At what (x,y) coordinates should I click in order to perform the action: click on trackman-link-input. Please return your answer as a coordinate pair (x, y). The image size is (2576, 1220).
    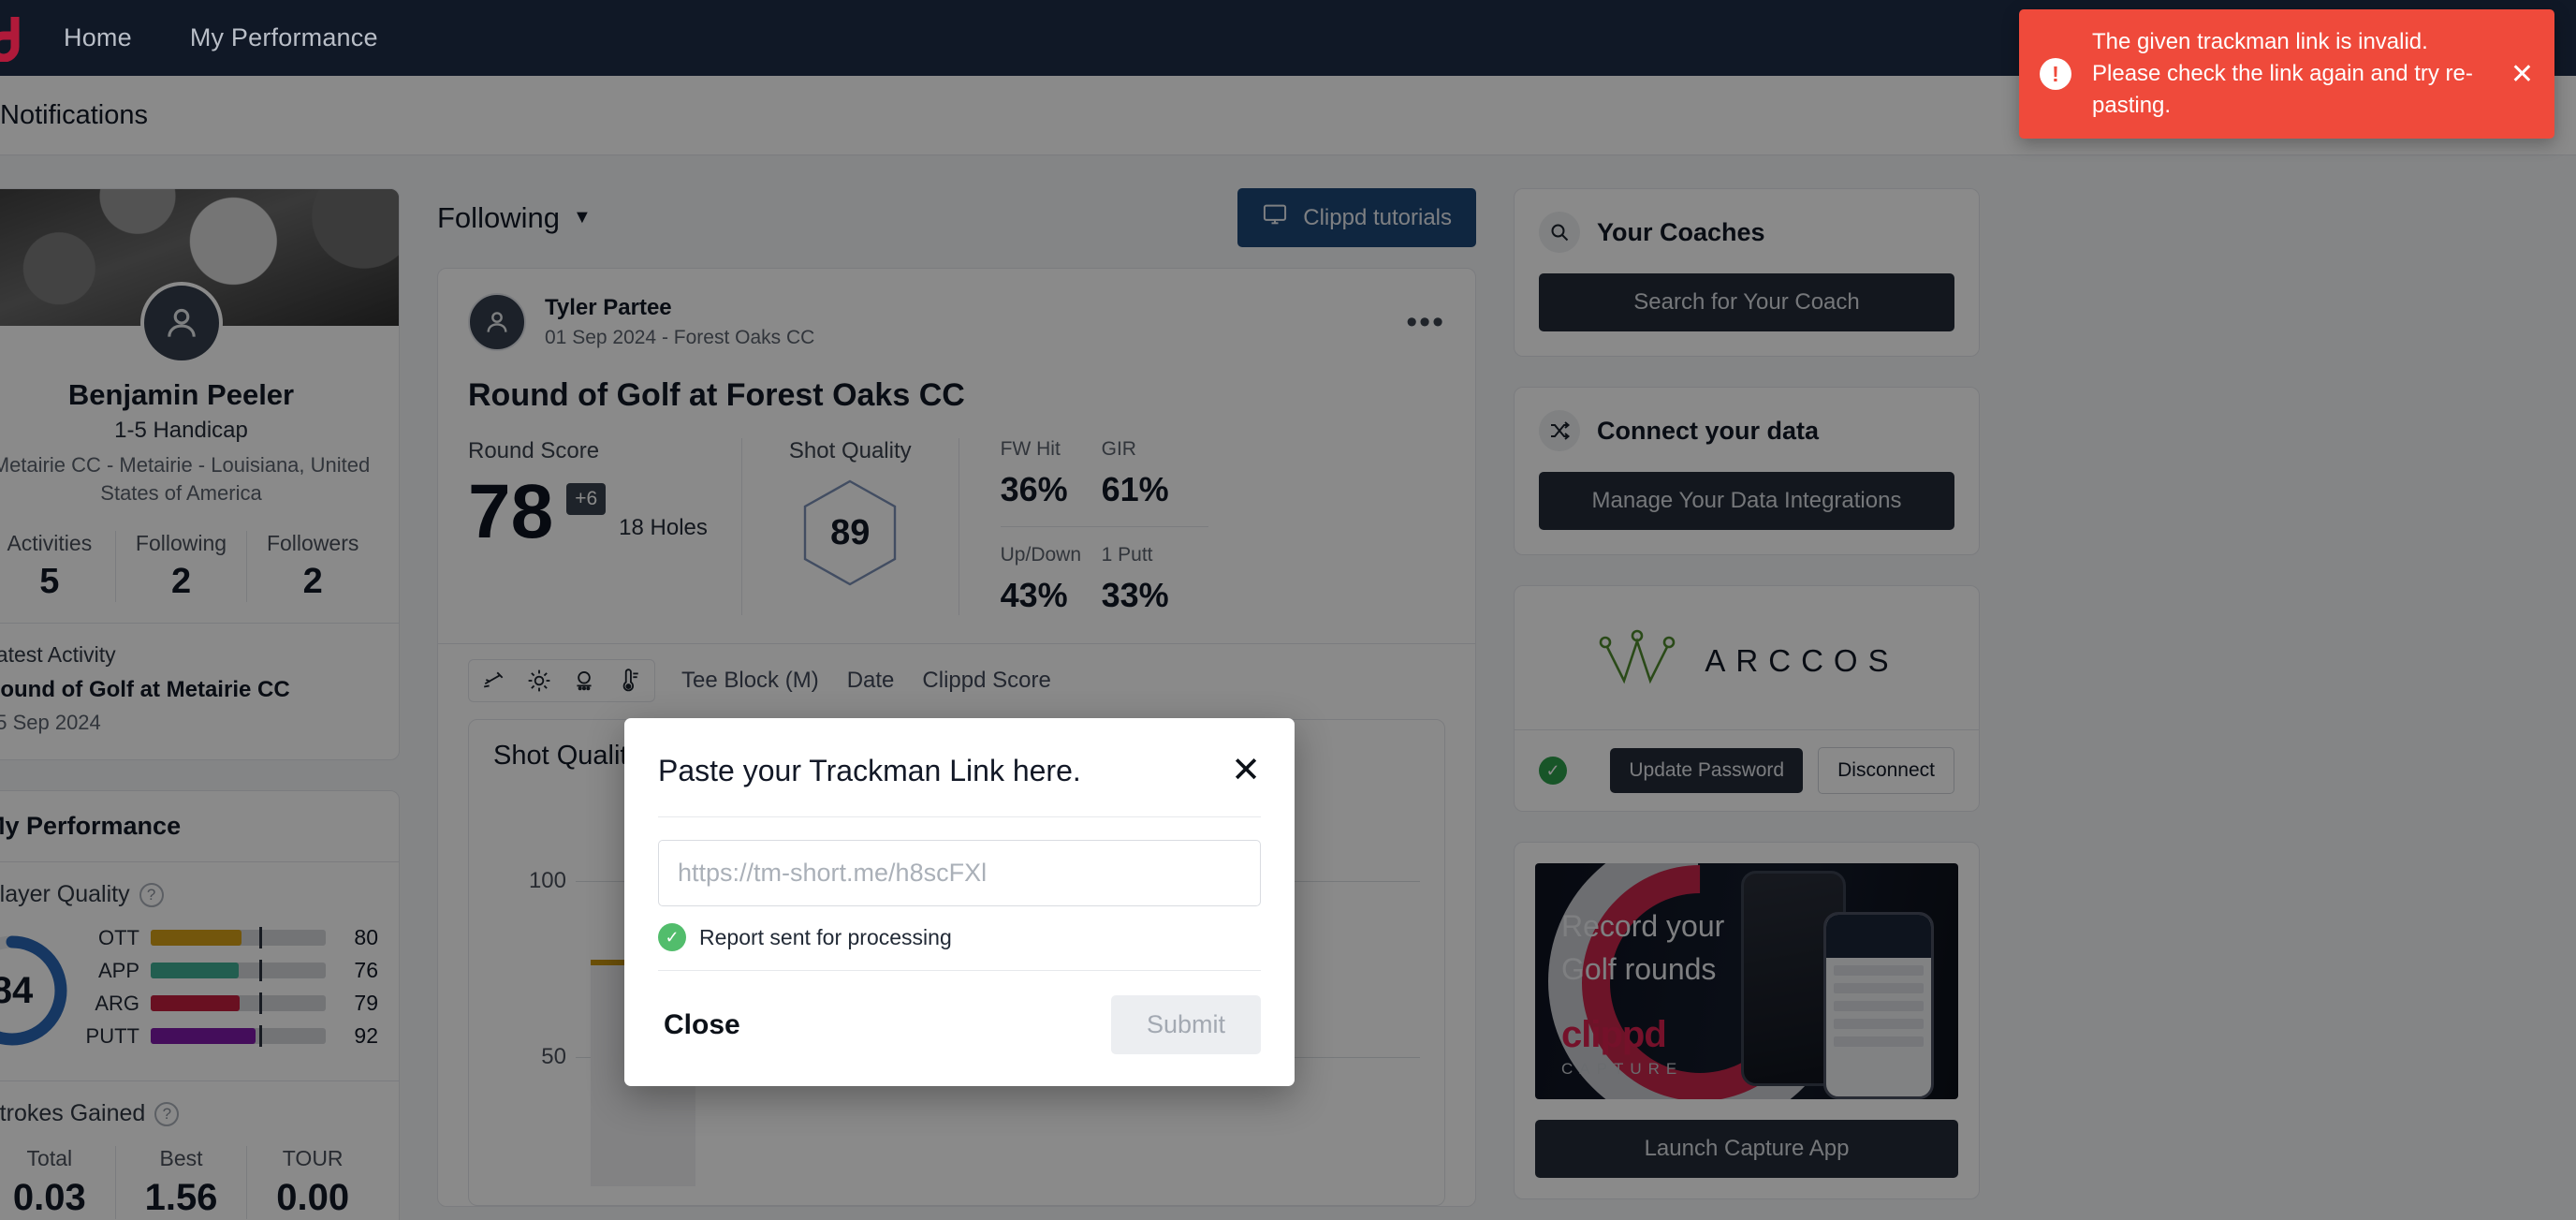
    Looking at the image, I should click on (960, 873).